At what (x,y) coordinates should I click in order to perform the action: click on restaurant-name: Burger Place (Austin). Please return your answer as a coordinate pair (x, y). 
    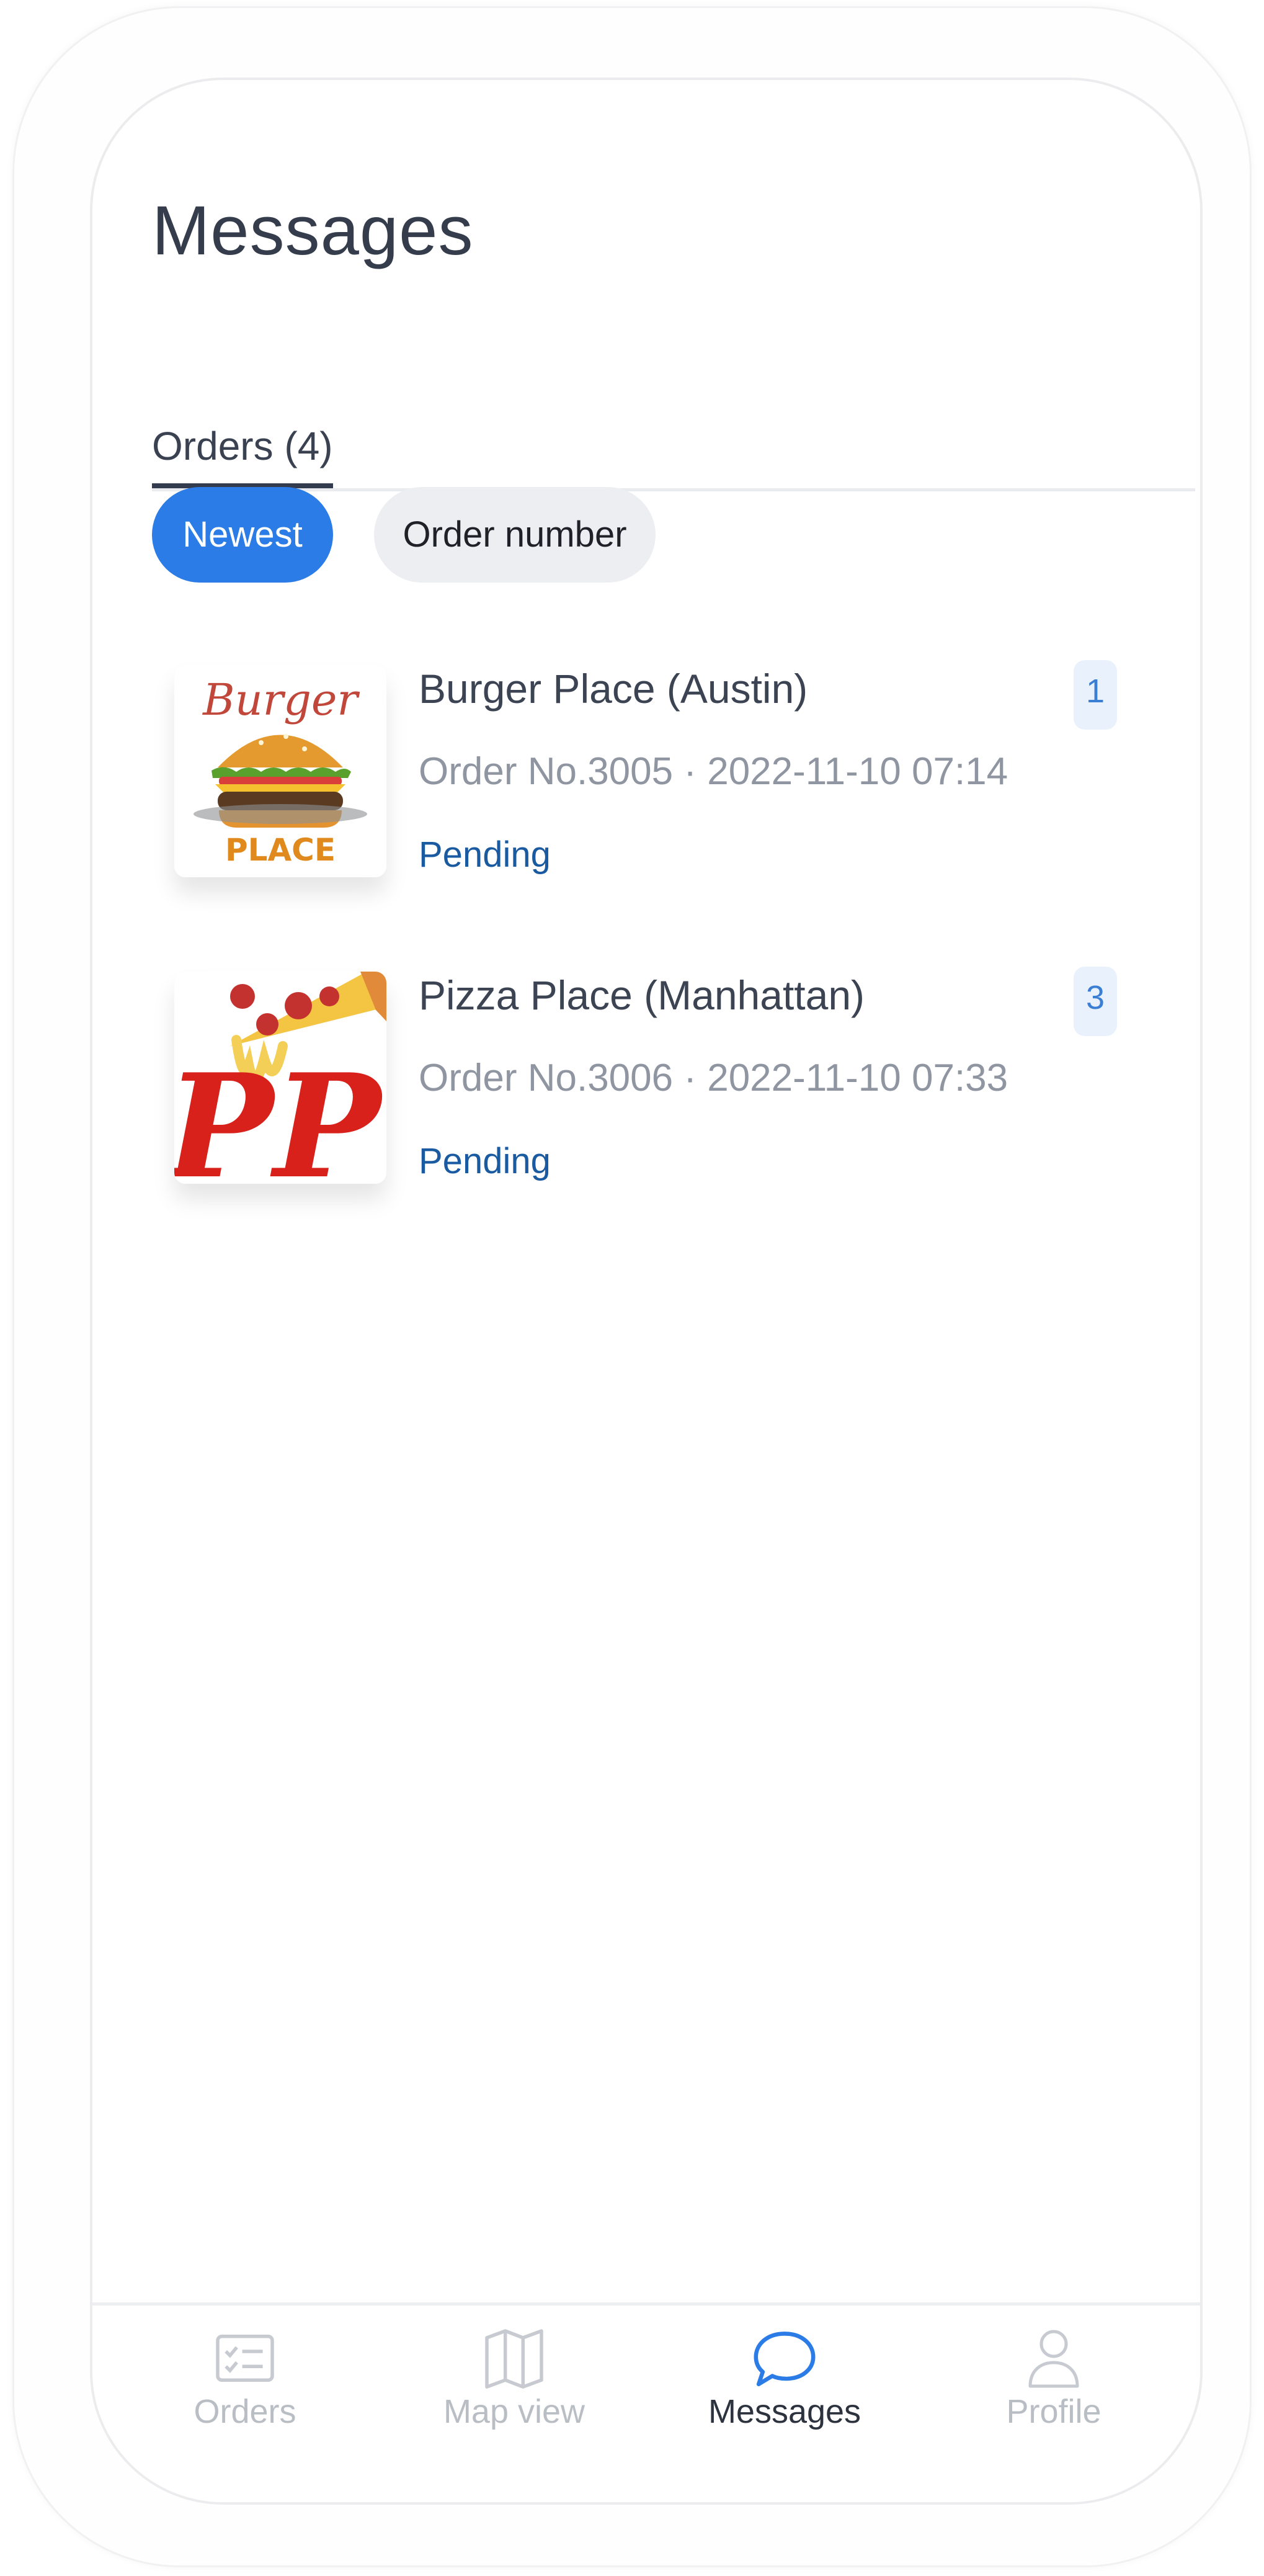
    Looking at the image, I should click on (613, 689).